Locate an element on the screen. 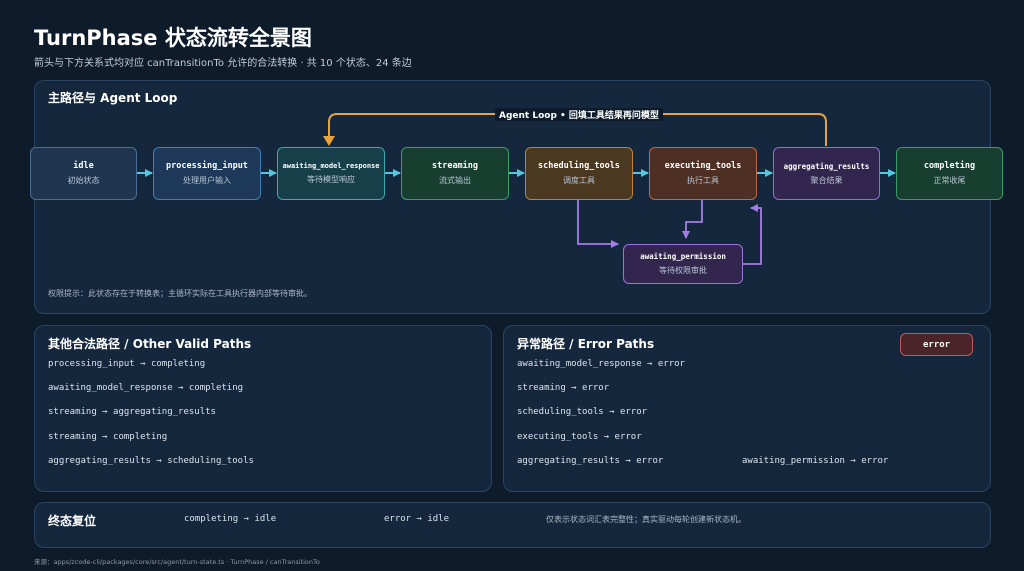 This screenshot has width=1024, height=571. state-name: awaiting_permission is located at coordinates (683, 256).